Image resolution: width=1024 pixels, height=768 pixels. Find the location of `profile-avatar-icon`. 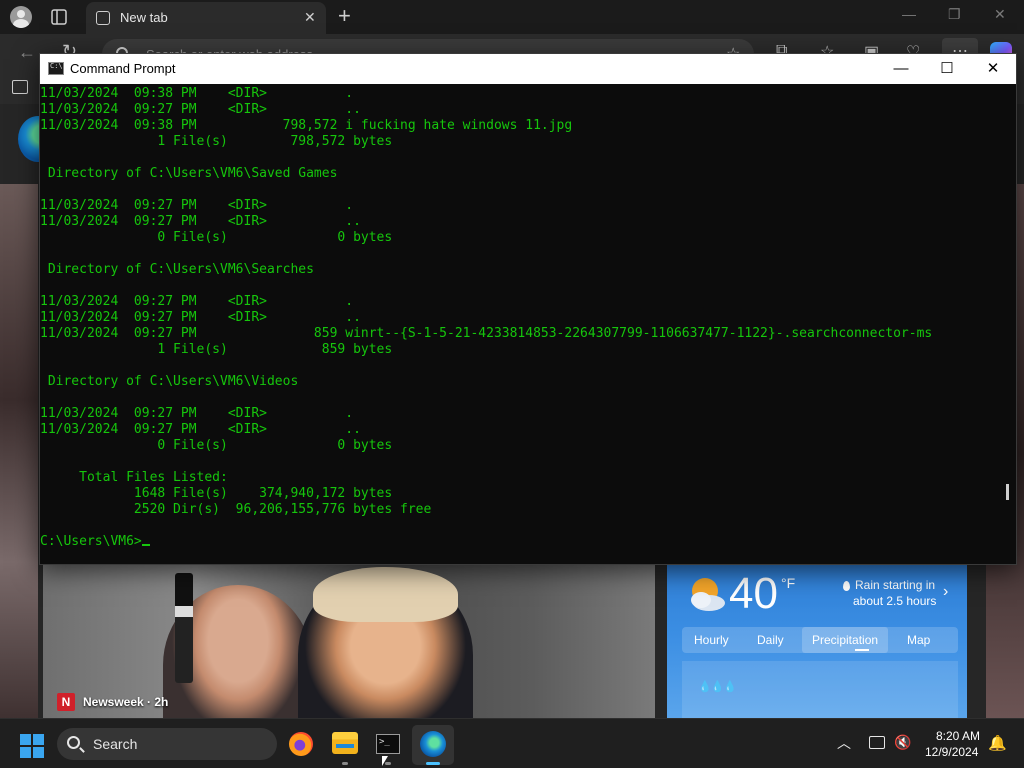

profile-avatar-icon is located at coordinates (21, 17).